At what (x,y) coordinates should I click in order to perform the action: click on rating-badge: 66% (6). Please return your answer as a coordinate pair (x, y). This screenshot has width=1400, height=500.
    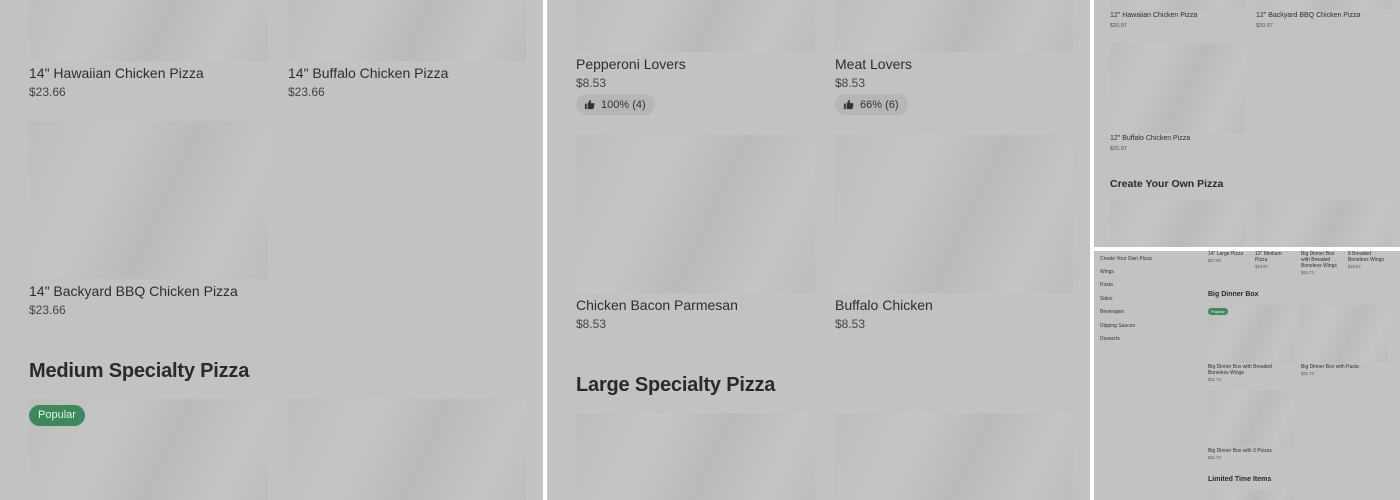
    Looking at the image, I should click on (871, 104).